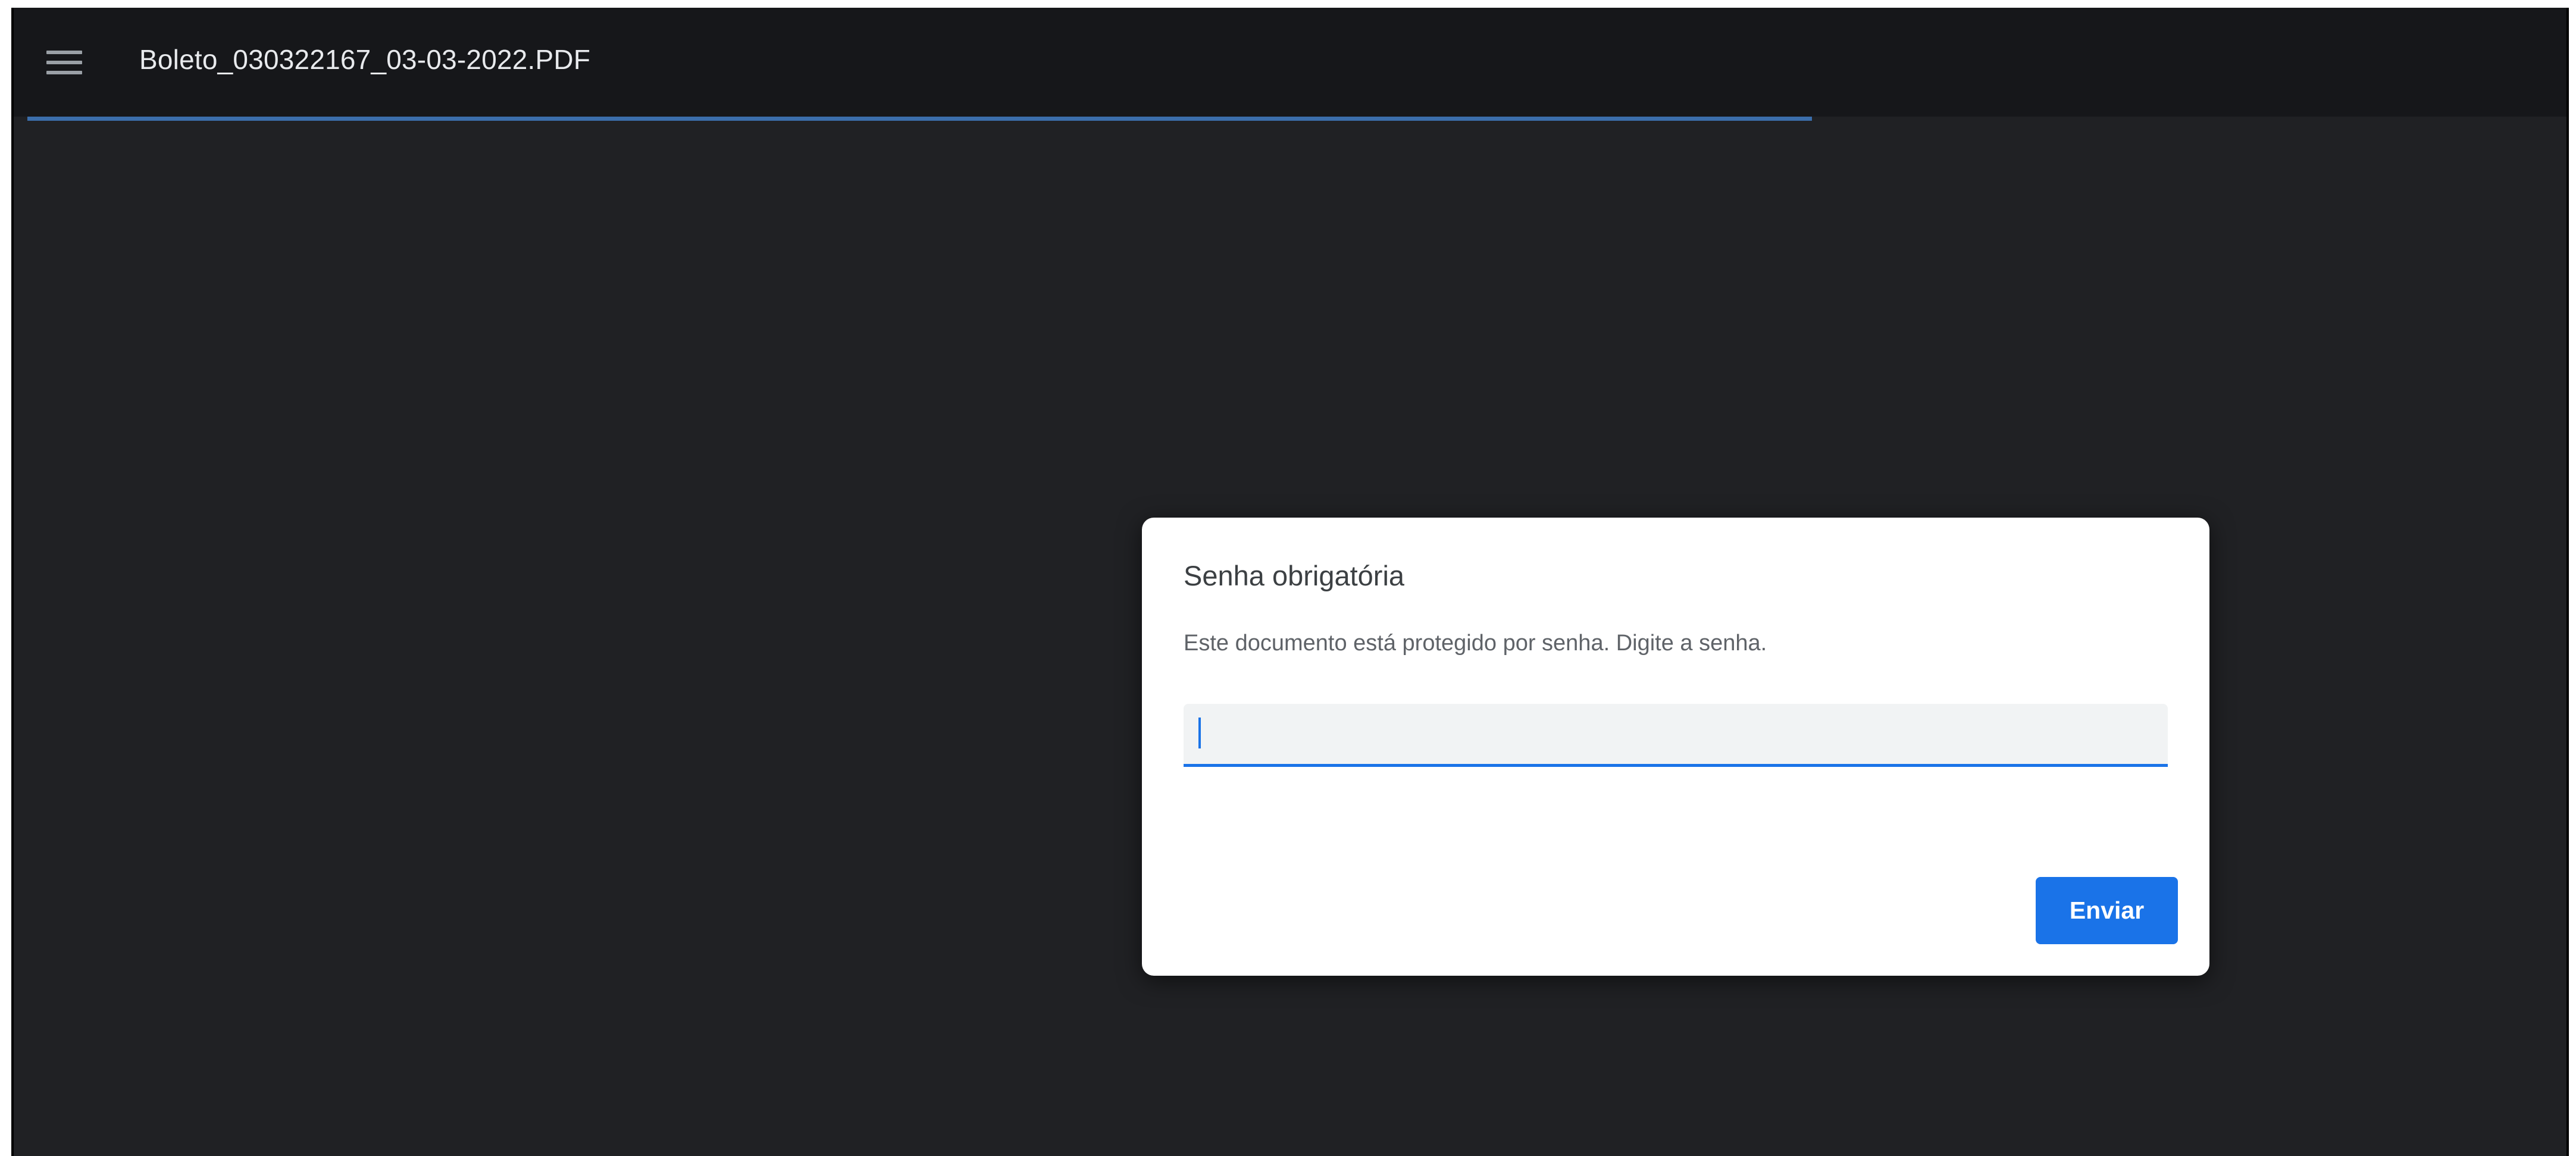  Describe the element at coordinates (2107, 910) in the screenshot. I see `submit-button: Enviar` at that location.